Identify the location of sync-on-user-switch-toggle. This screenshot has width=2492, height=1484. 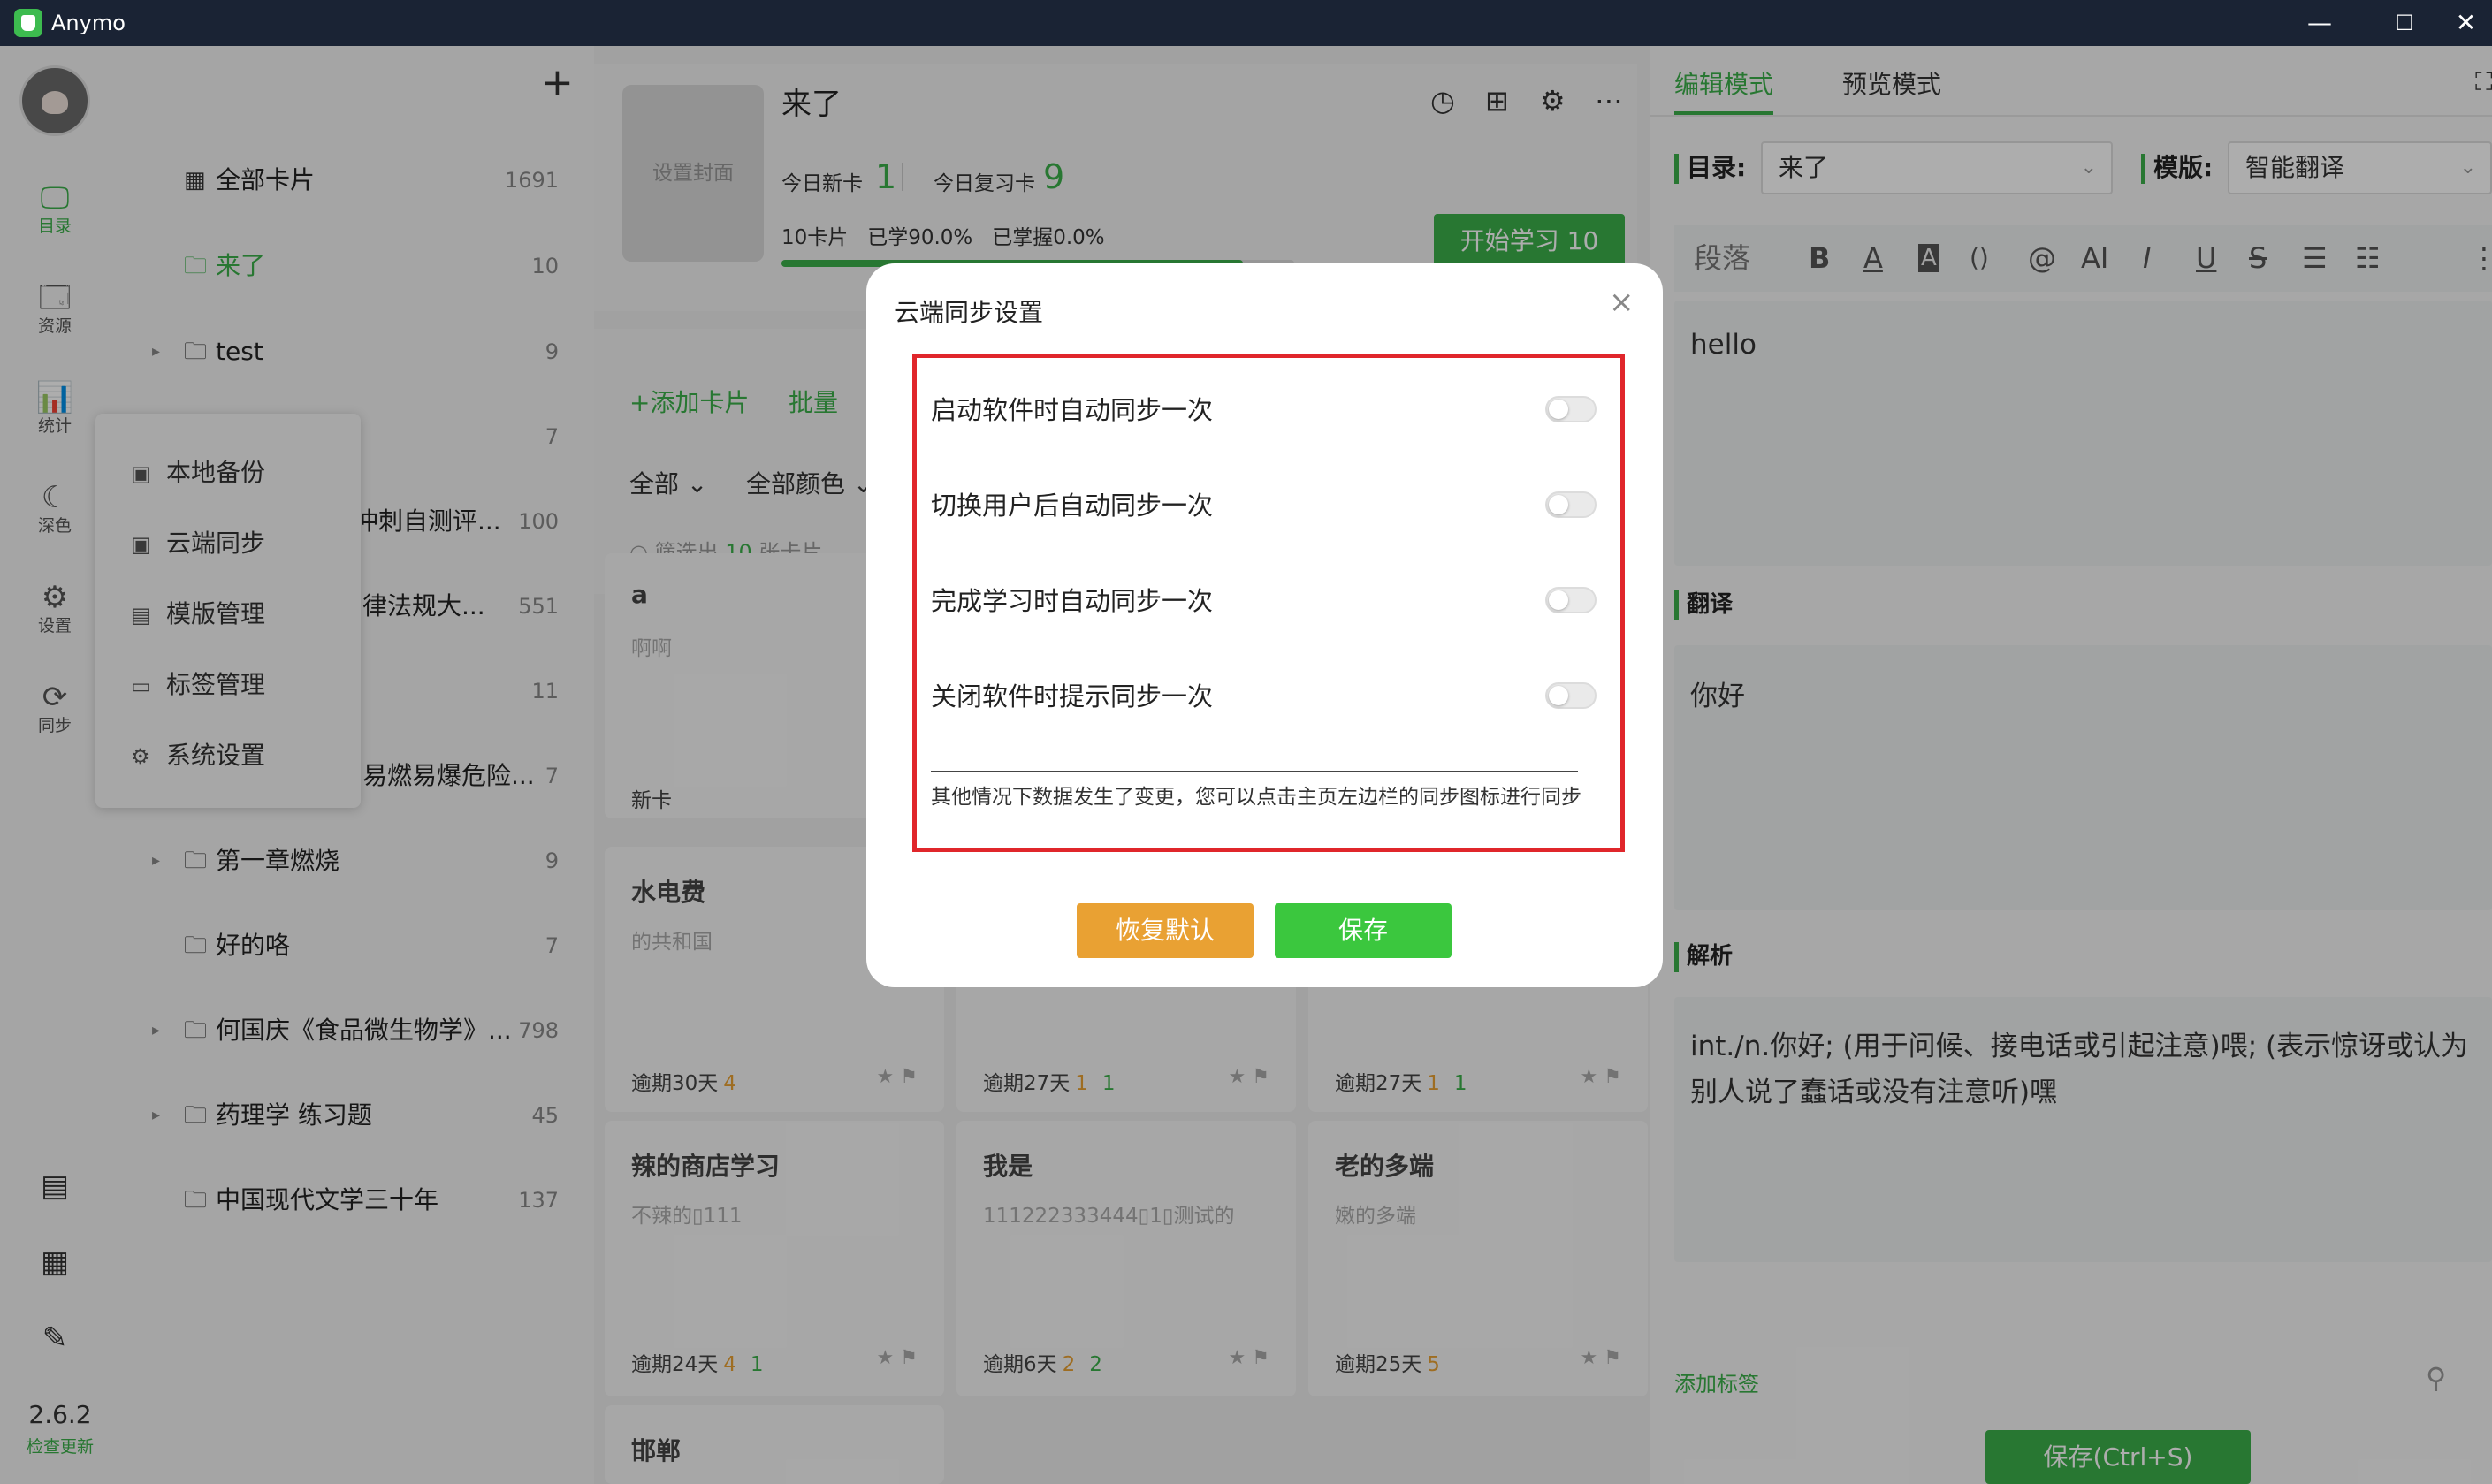
(1571, 504).